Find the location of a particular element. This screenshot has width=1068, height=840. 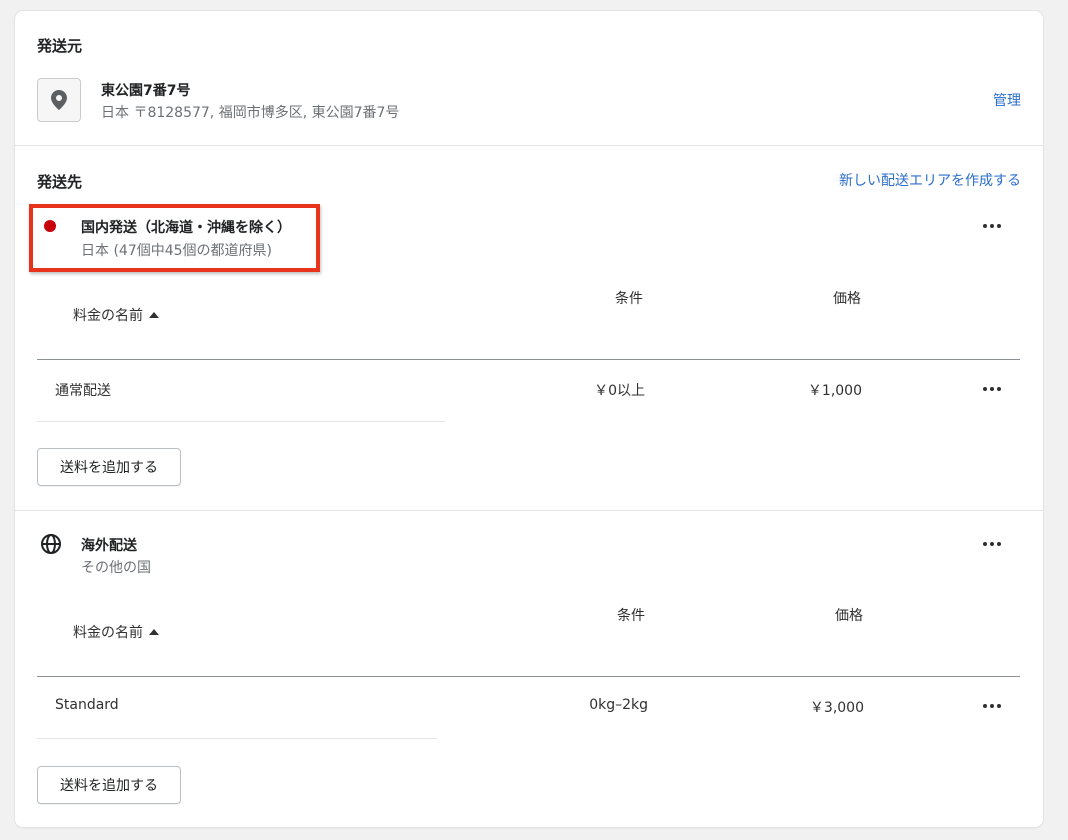

zone-subtitle: その他の国 is located at coordinates (116, 568).